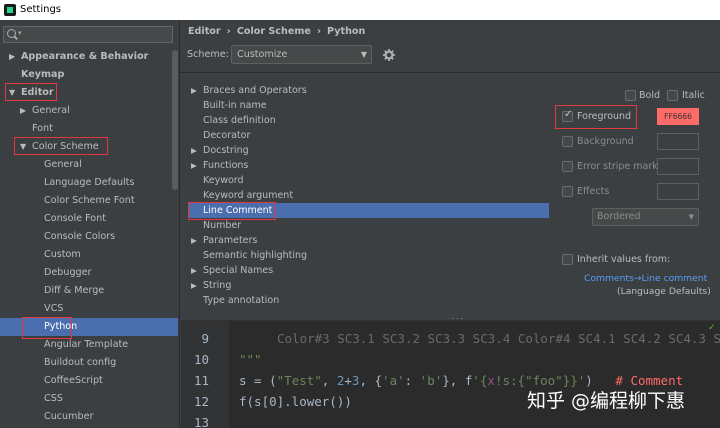 The width and height of the screenshot is (720, 428). Describe the element at coordinates (368, 240) in the screenshot. I see `tree-item-parameters: ▶ Parameters` at that location.